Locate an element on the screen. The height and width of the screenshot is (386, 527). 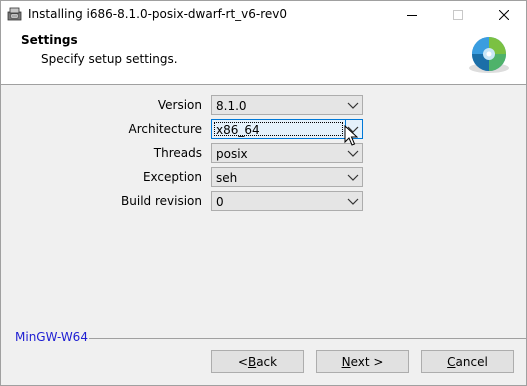
next-button-rest: ext > is located at coordinates (367, 361).